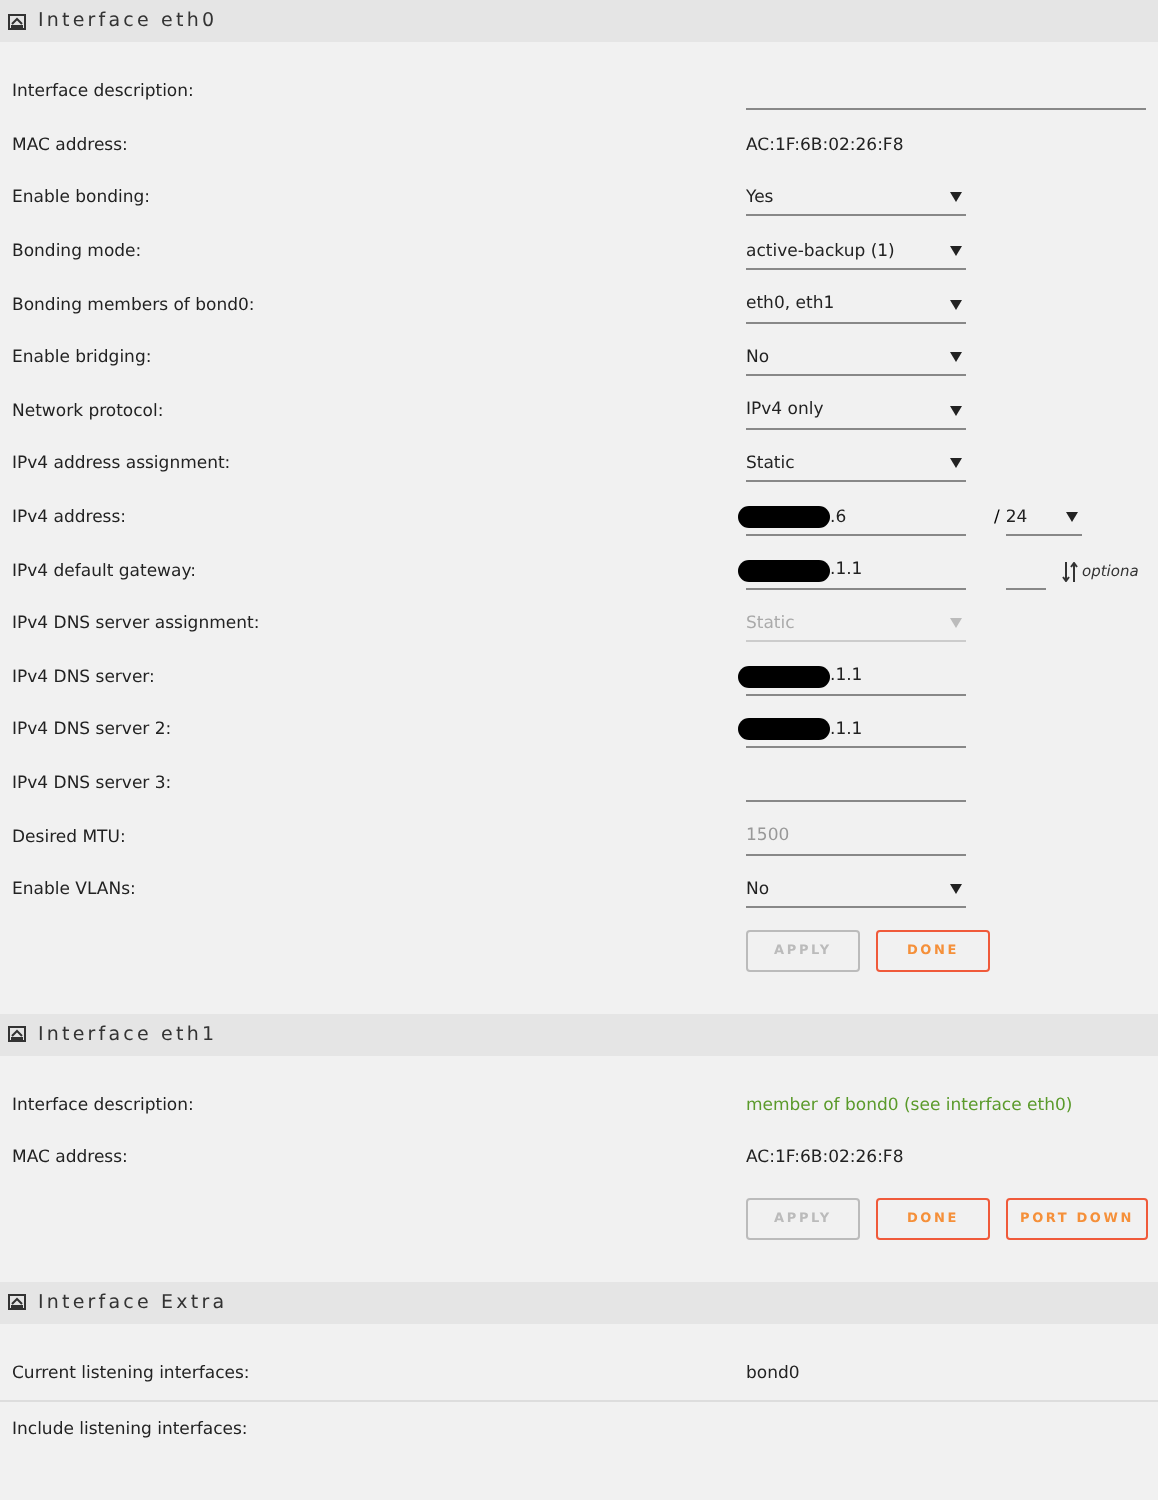 The height and width of the screenshot is (1500, 1158). What do you see at coordinates (856, 411) in the screenshot?
I see `select-field: IPv4 only` at bounding box center [856, 411].